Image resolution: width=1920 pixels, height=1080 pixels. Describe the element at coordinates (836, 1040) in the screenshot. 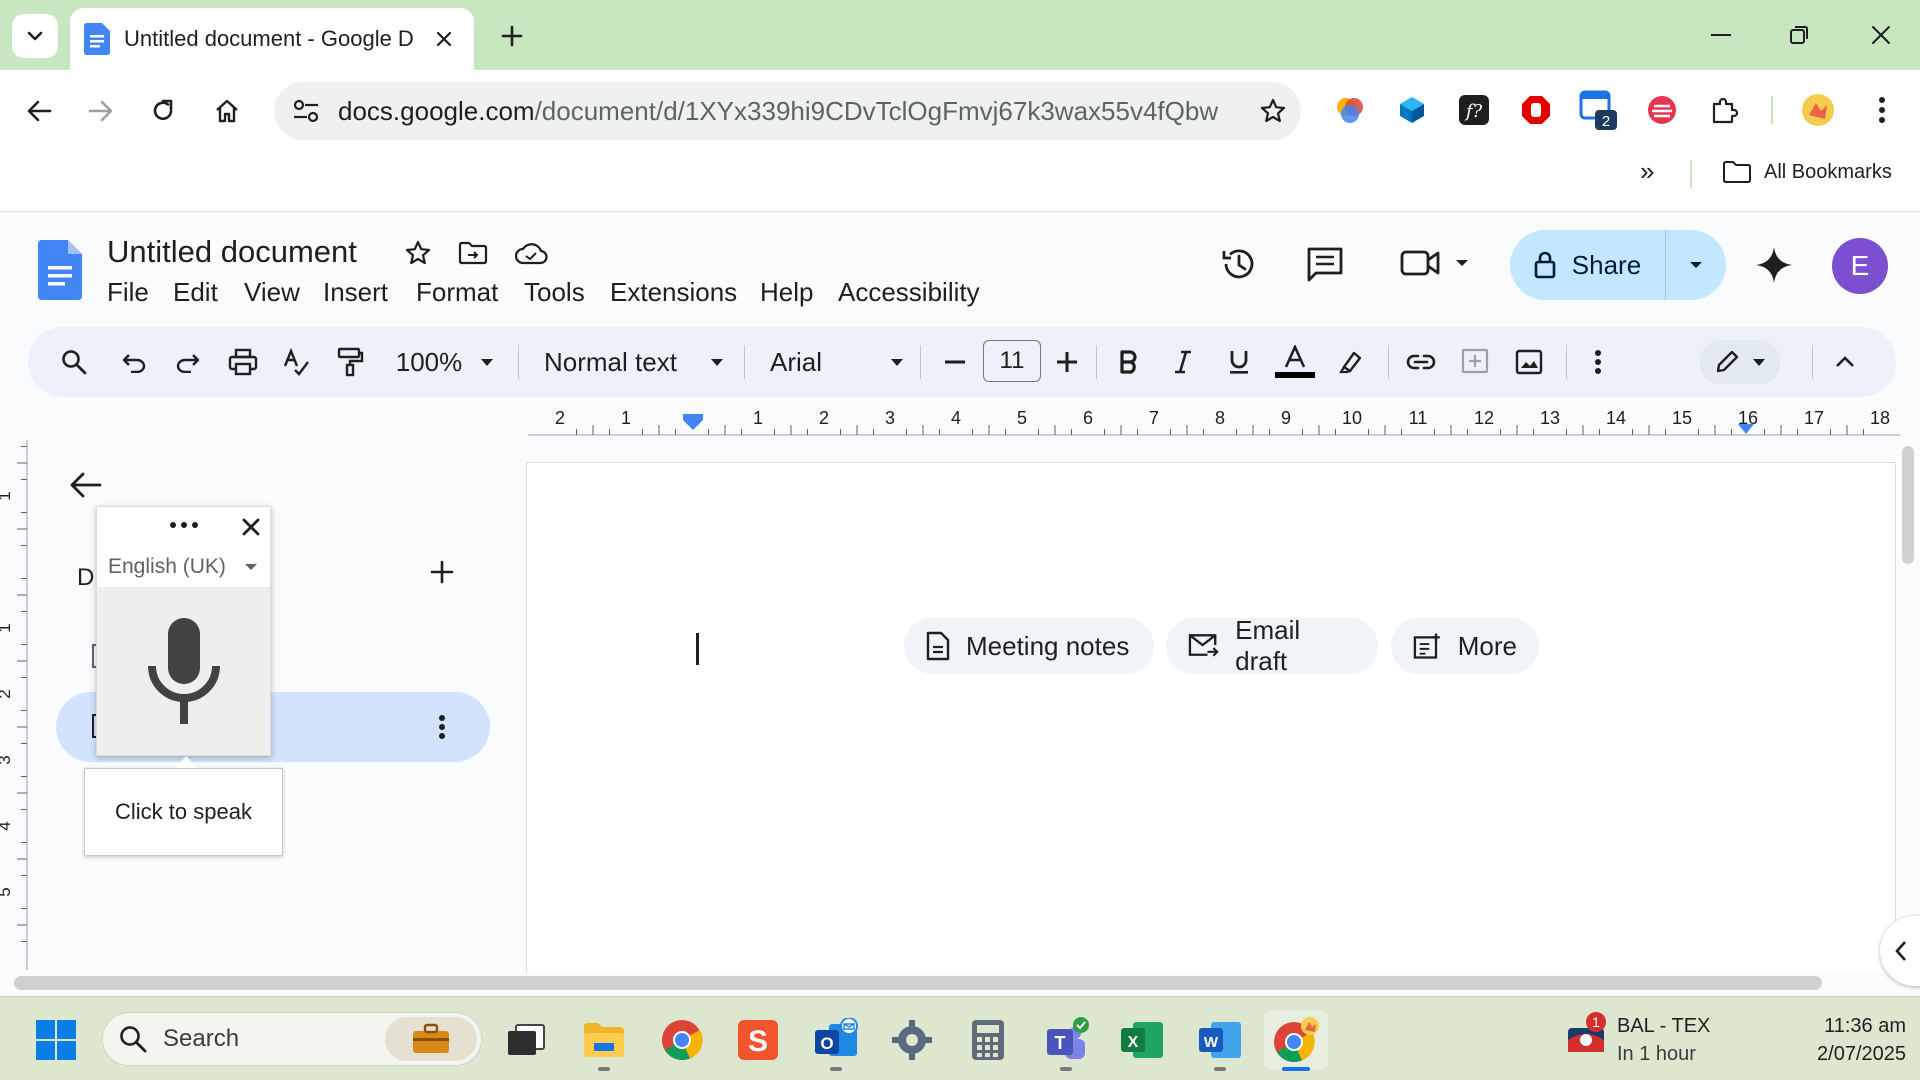

I see `outlook-button: O` at that location.